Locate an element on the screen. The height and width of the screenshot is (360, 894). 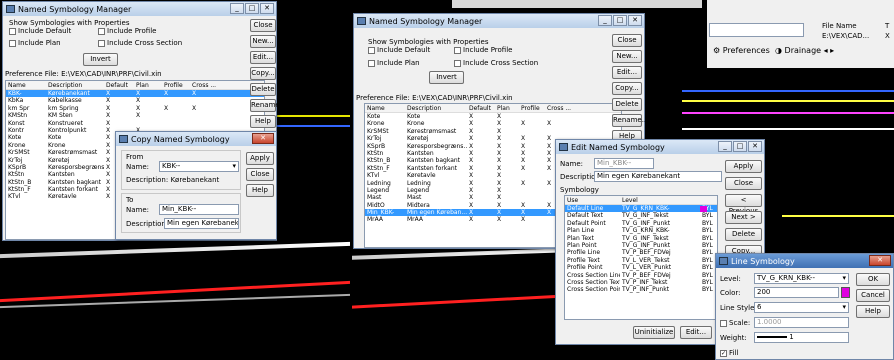
list-cell: Kontrolpunkt is located at coordinates (67, 130).